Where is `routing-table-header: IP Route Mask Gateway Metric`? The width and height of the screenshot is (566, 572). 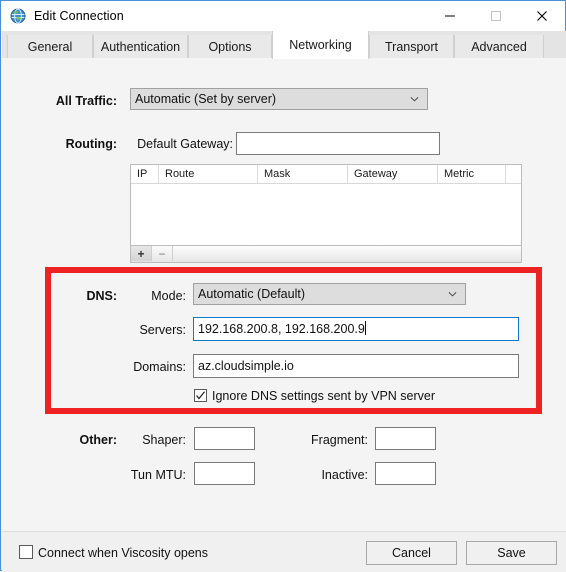 routing-table-header: IP Route Mask Gateway Metric is located at coordinates (326, 174).